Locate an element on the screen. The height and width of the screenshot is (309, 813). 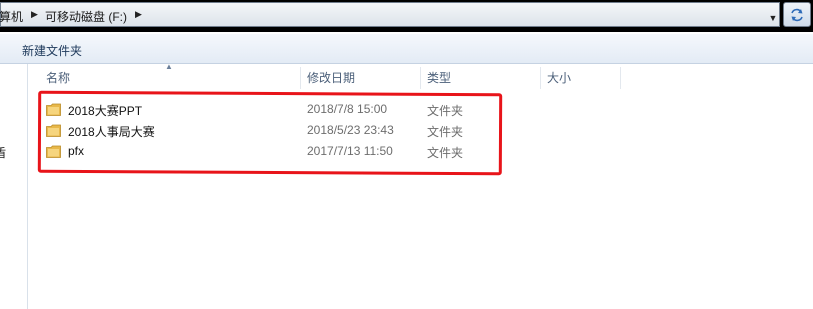
new-folder-button: 新建文件夹 is located at coordinates (52, 50).